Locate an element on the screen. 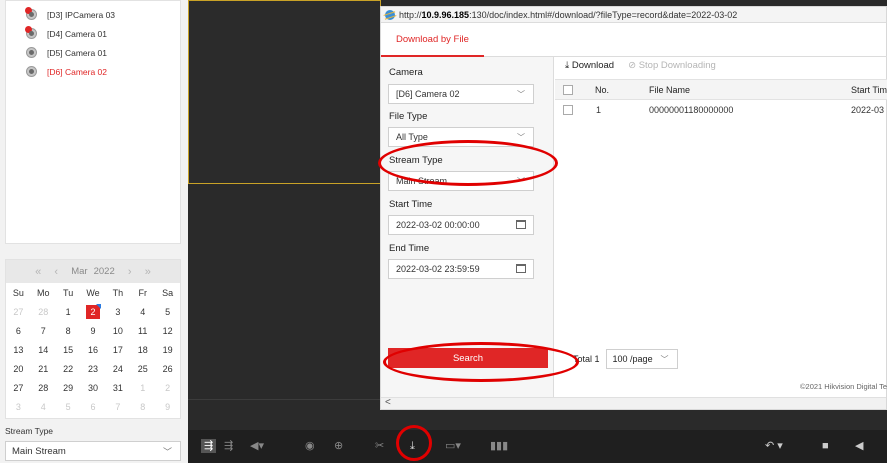 Image resolution: width=887 pixels, height=463 pixels. calendar-day: 24 is located at coordinates (117, 368).